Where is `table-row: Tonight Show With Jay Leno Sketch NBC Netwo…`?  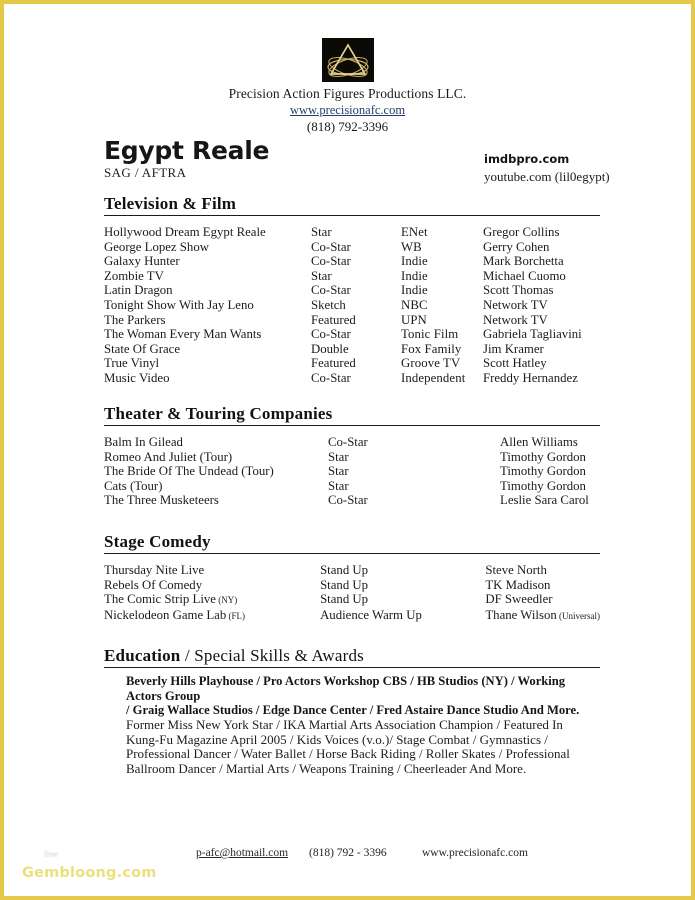
table-row: Tonight Show With Jay Leno Sketch NBC Netwo… is located at coordinates (352, 305).